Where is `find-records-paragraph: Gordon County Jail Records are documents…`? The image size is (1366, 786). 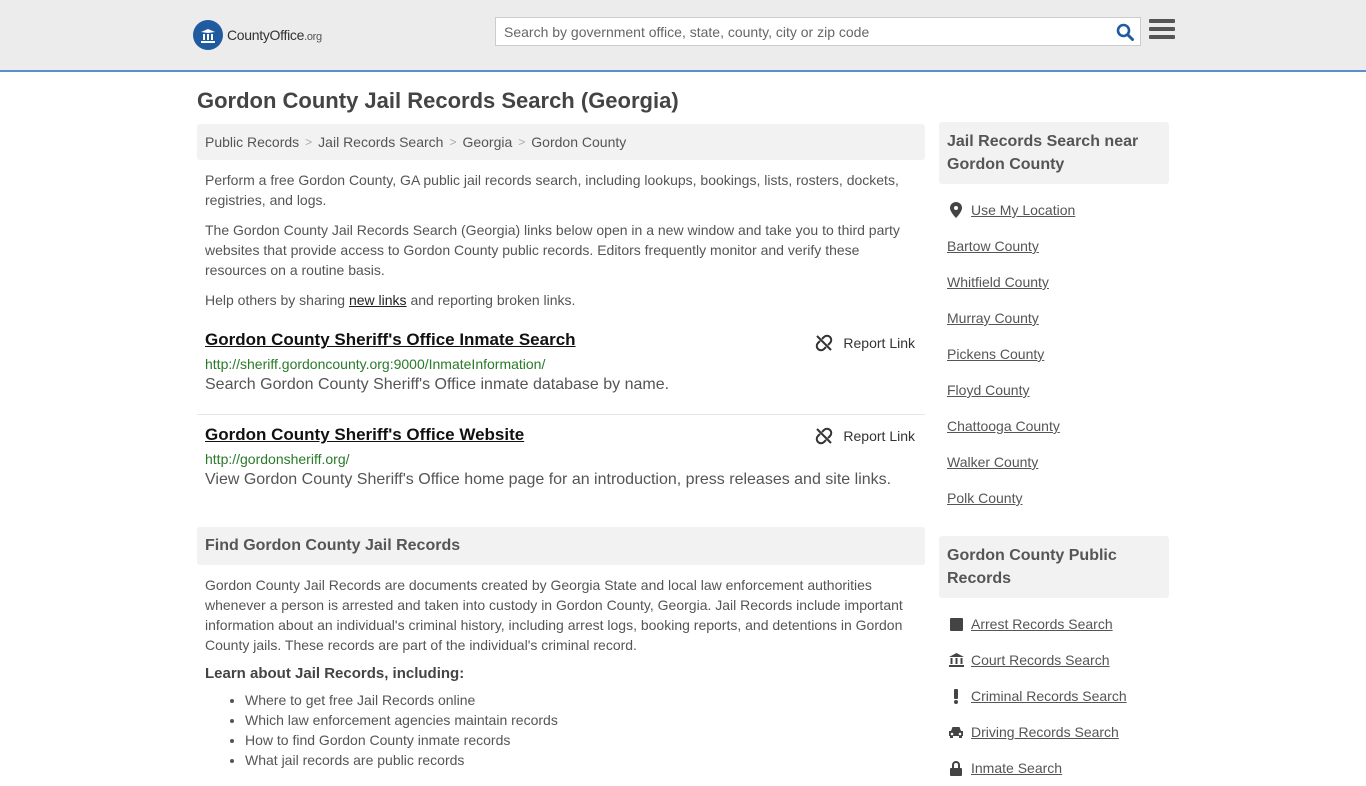
find-records-paragraph: Gordon County Jail Records are documents… is located at coordinates (554, 615).